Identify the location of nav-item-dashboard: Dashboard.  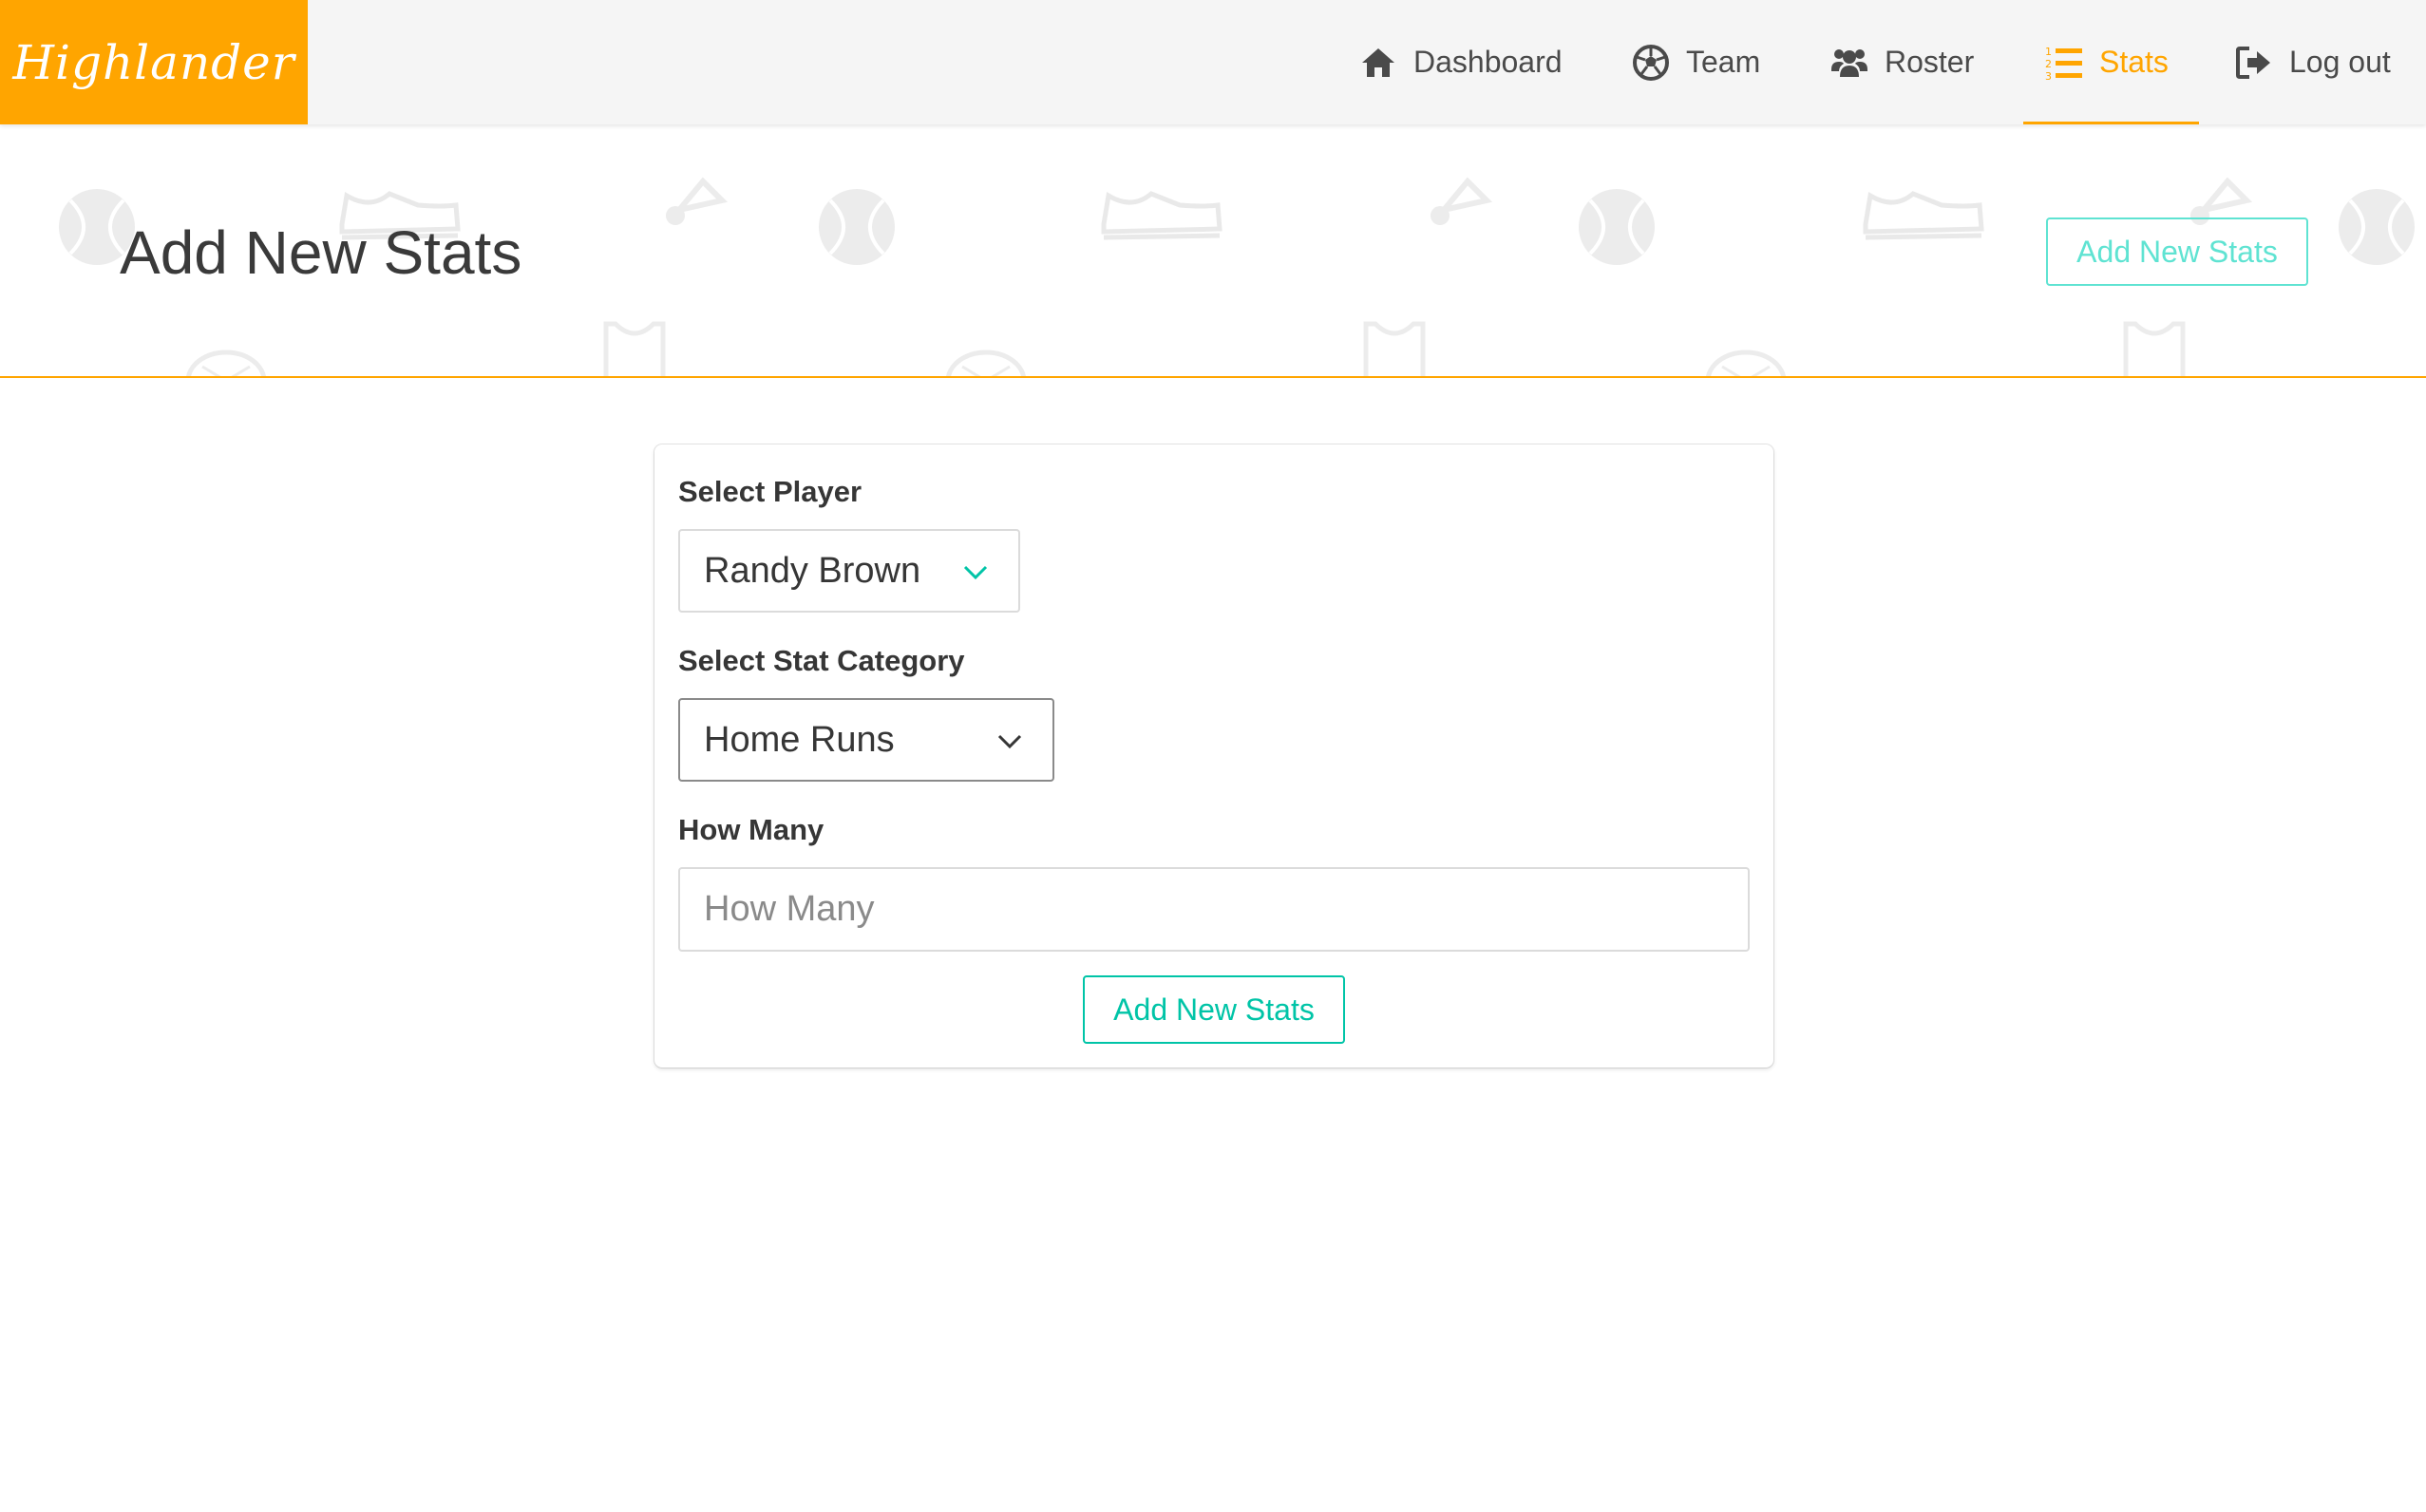
(1461, 62).